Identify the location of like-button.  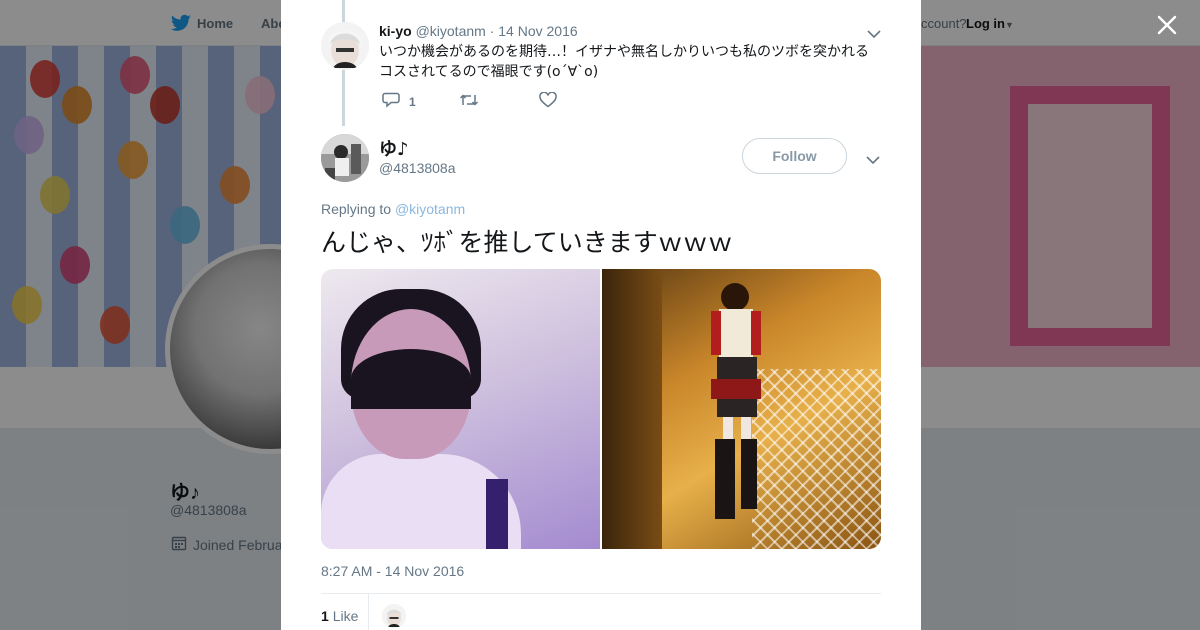
(547, 101).